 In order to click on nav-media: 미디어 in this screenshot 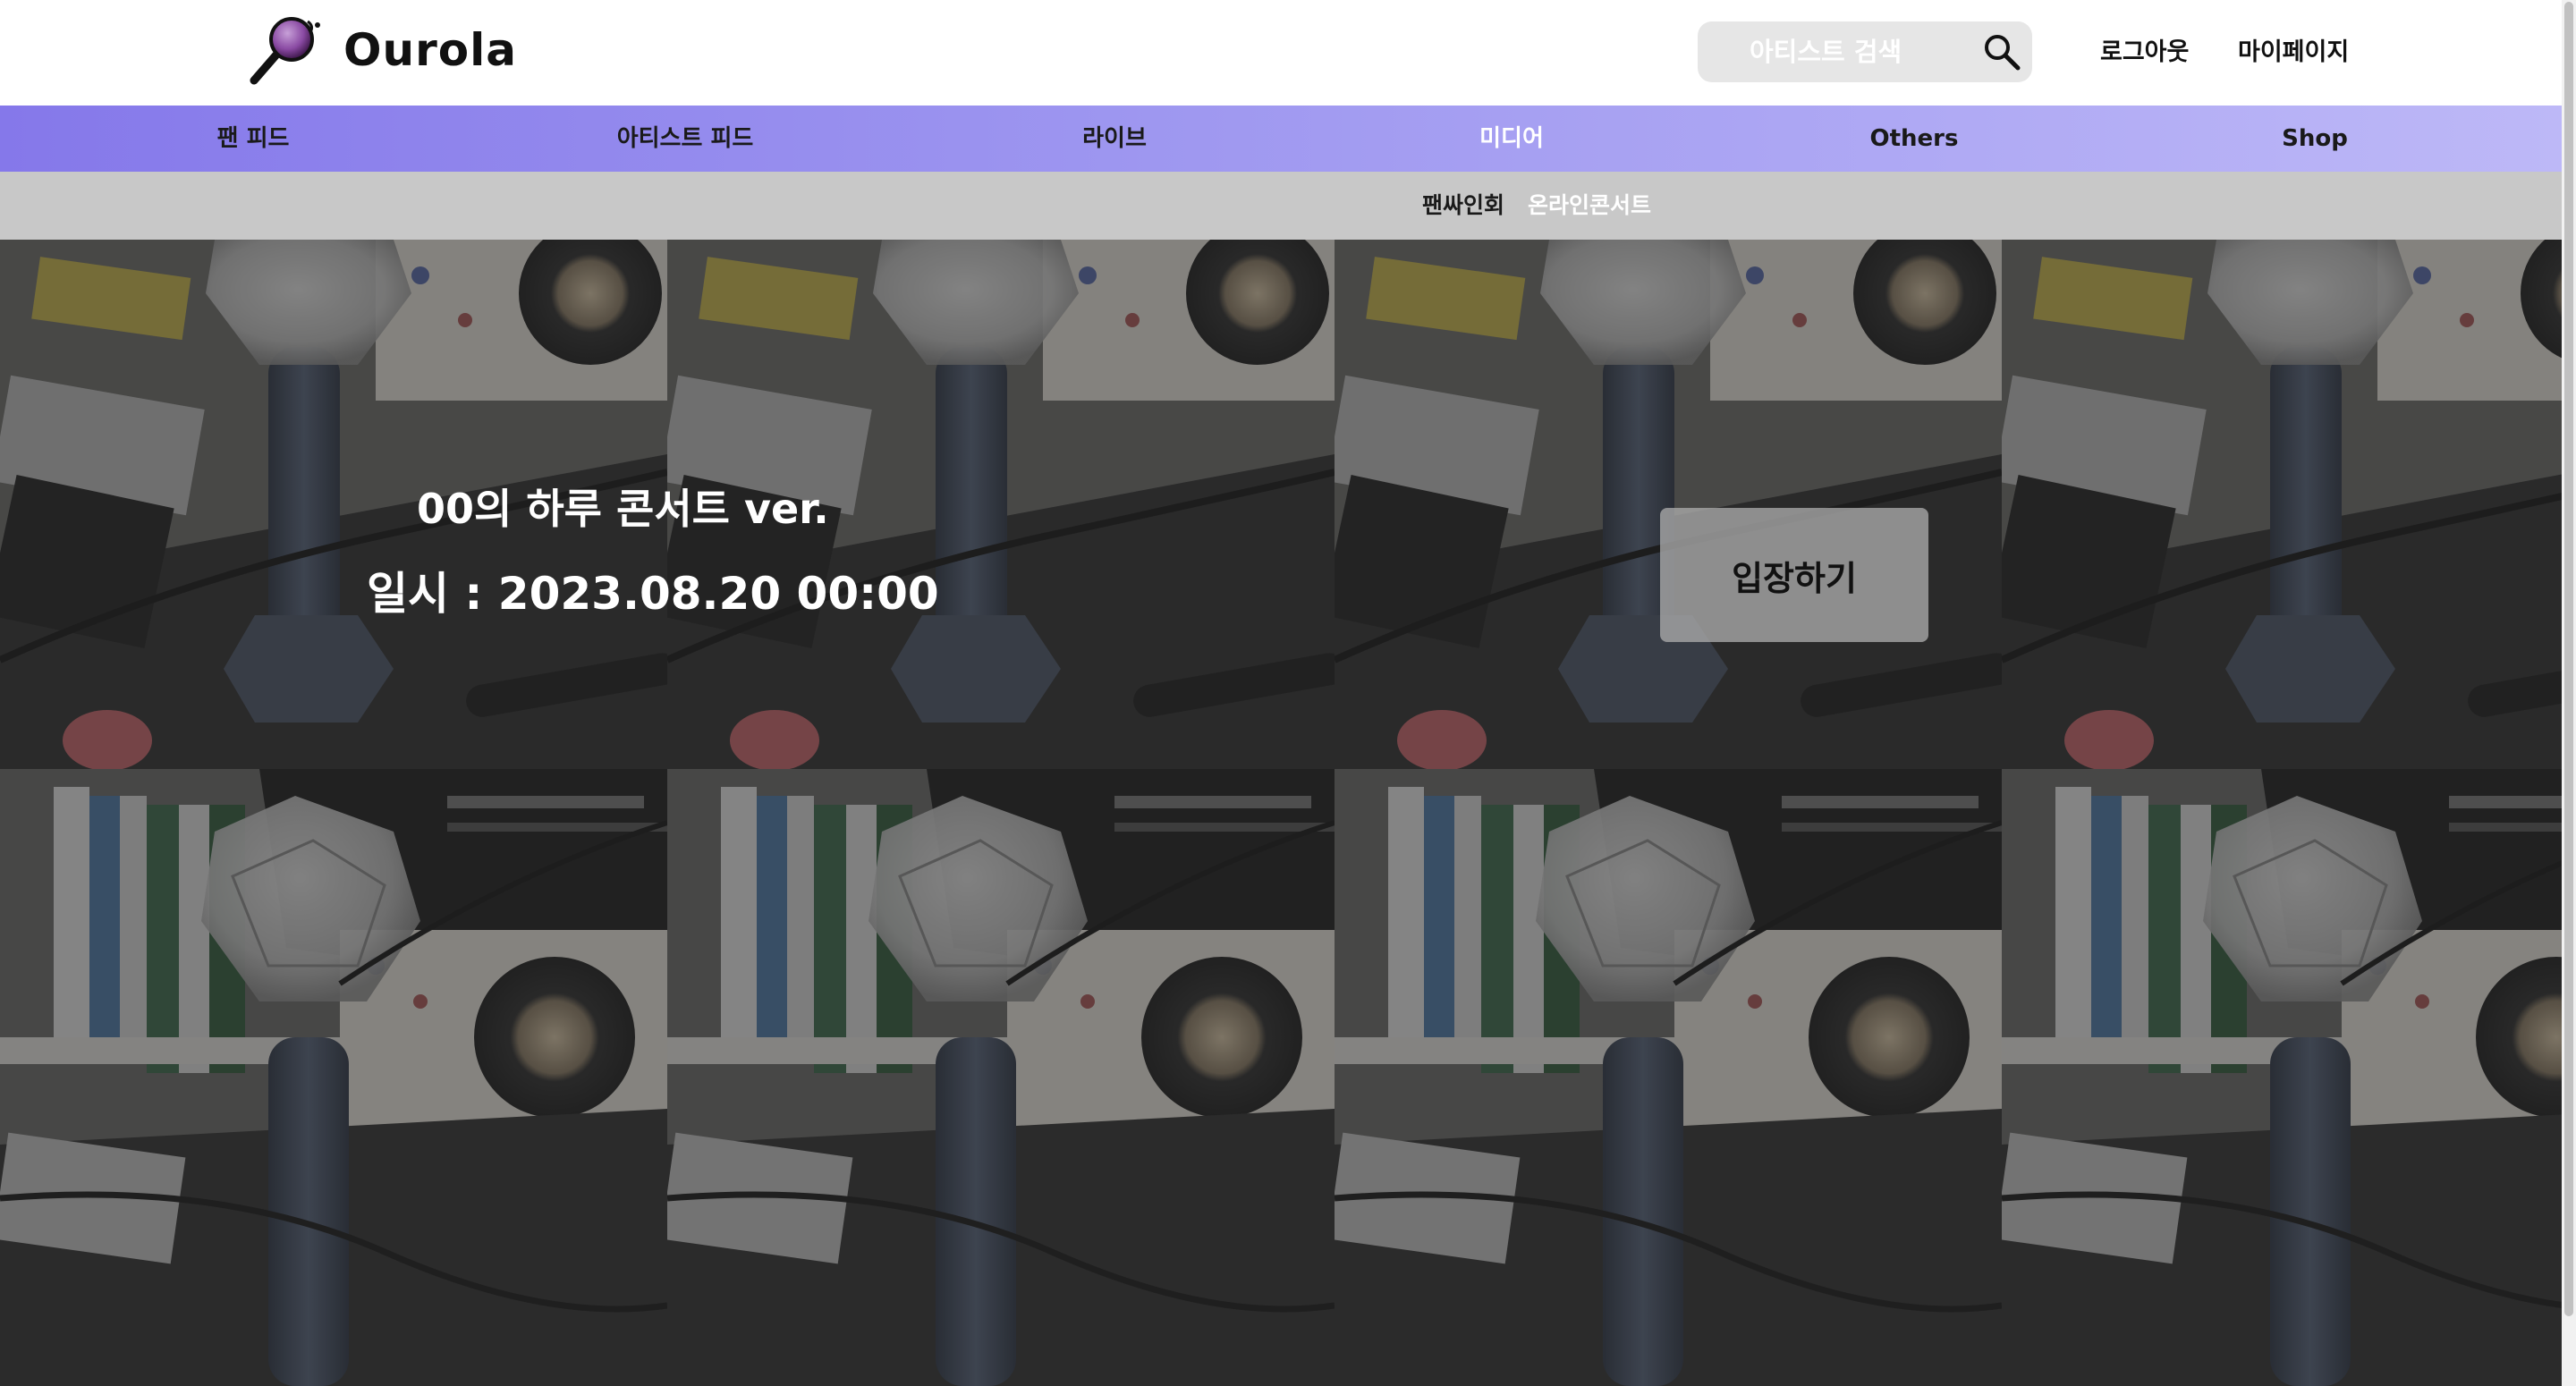, I will do `click(1511, 139)`.